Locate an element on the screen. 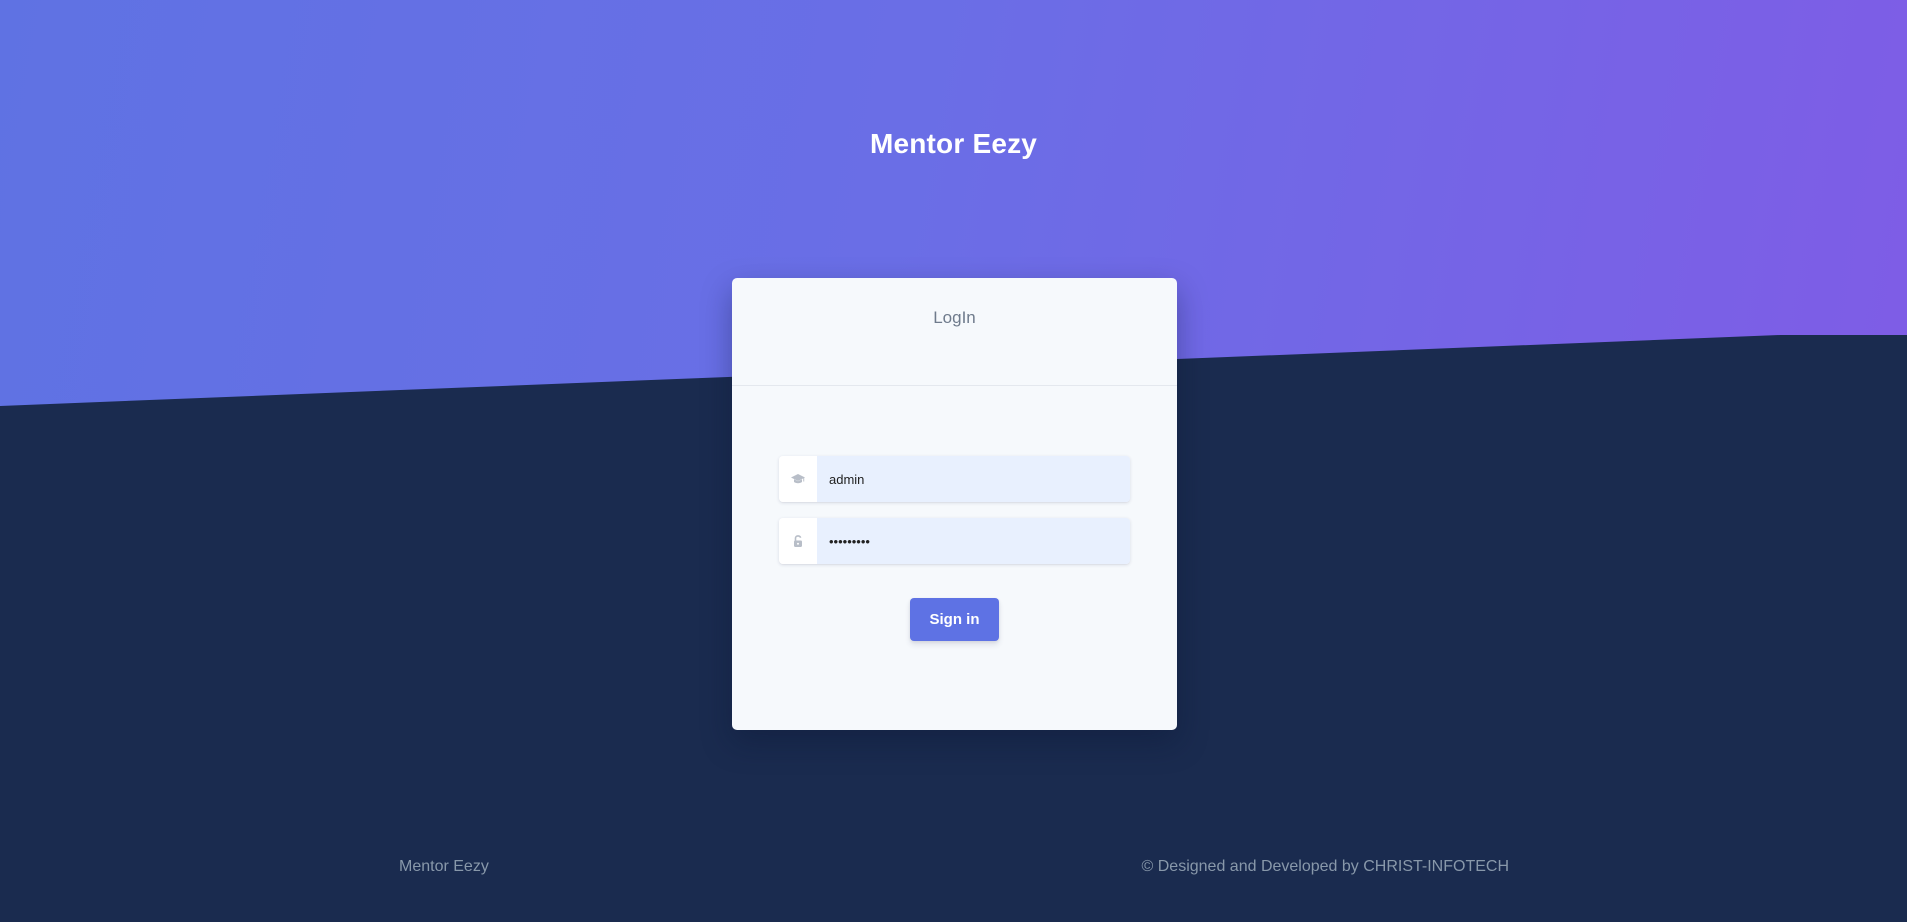 The height and width of the screenshot is (922, 1907). username-input is located at coordinates (973, 479).